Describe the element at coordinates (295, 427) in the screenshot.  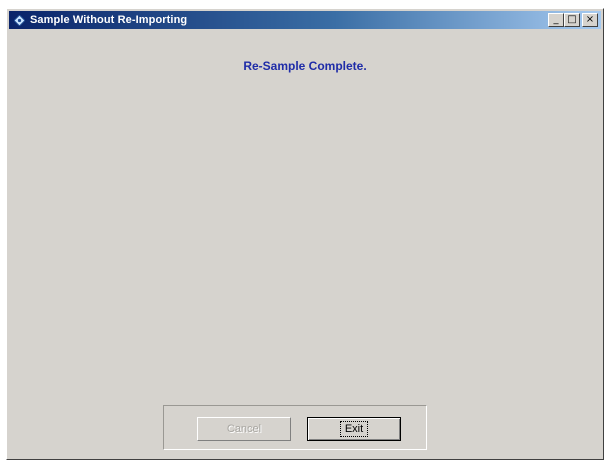
I see `button-panel: Cancel Exit` at that location.